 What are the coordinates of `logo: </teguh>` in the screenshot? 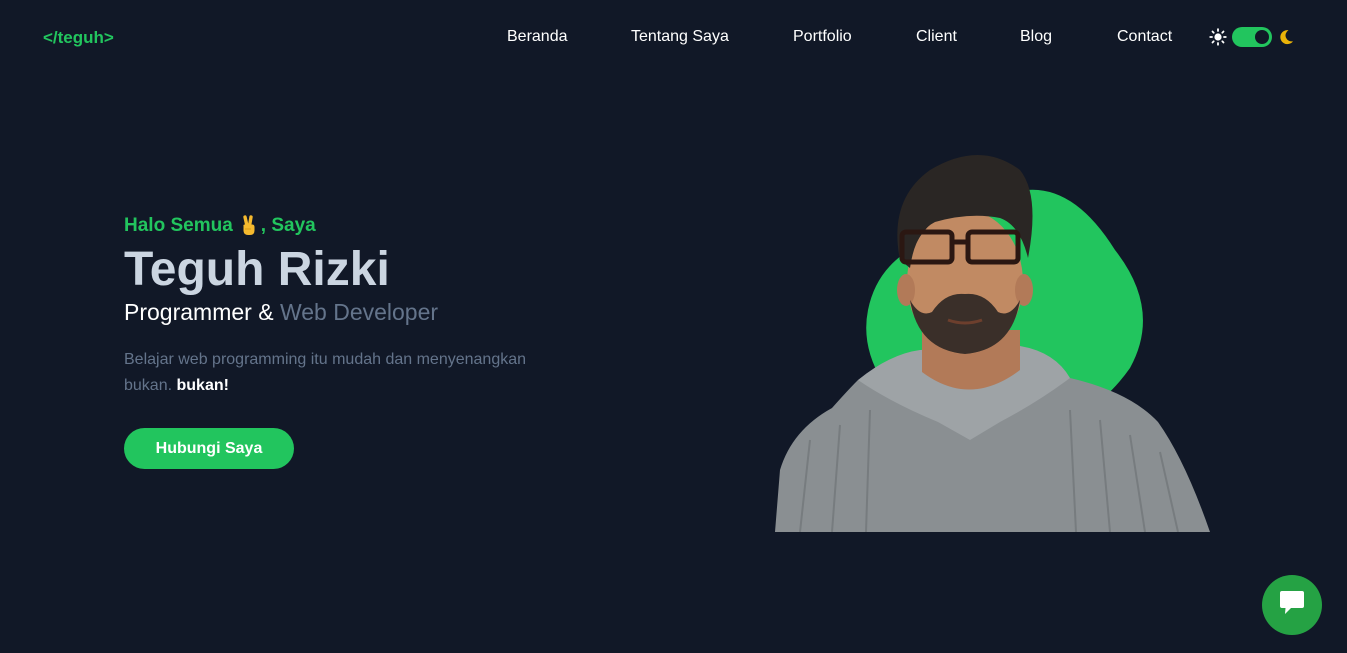 It's located at (78, 38).